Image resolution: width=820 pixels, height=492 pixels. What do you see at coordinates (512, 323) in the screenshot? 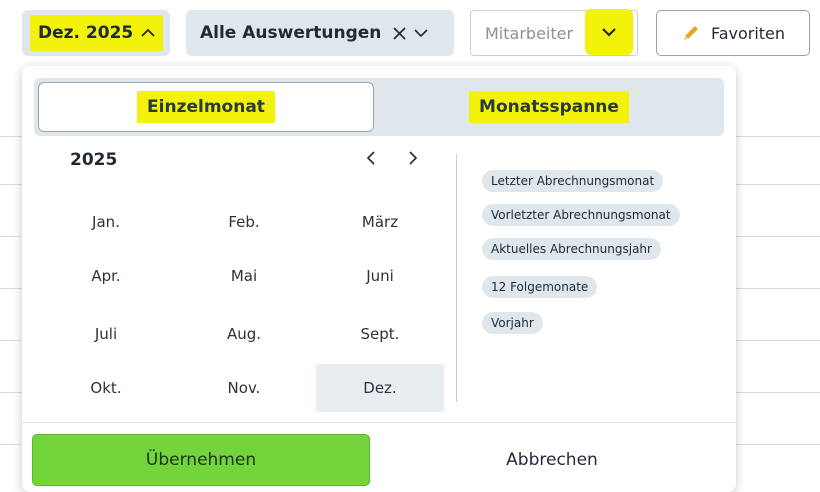
I see `preset-previous-year: Vorjahr` at bounding box center [512, 323].